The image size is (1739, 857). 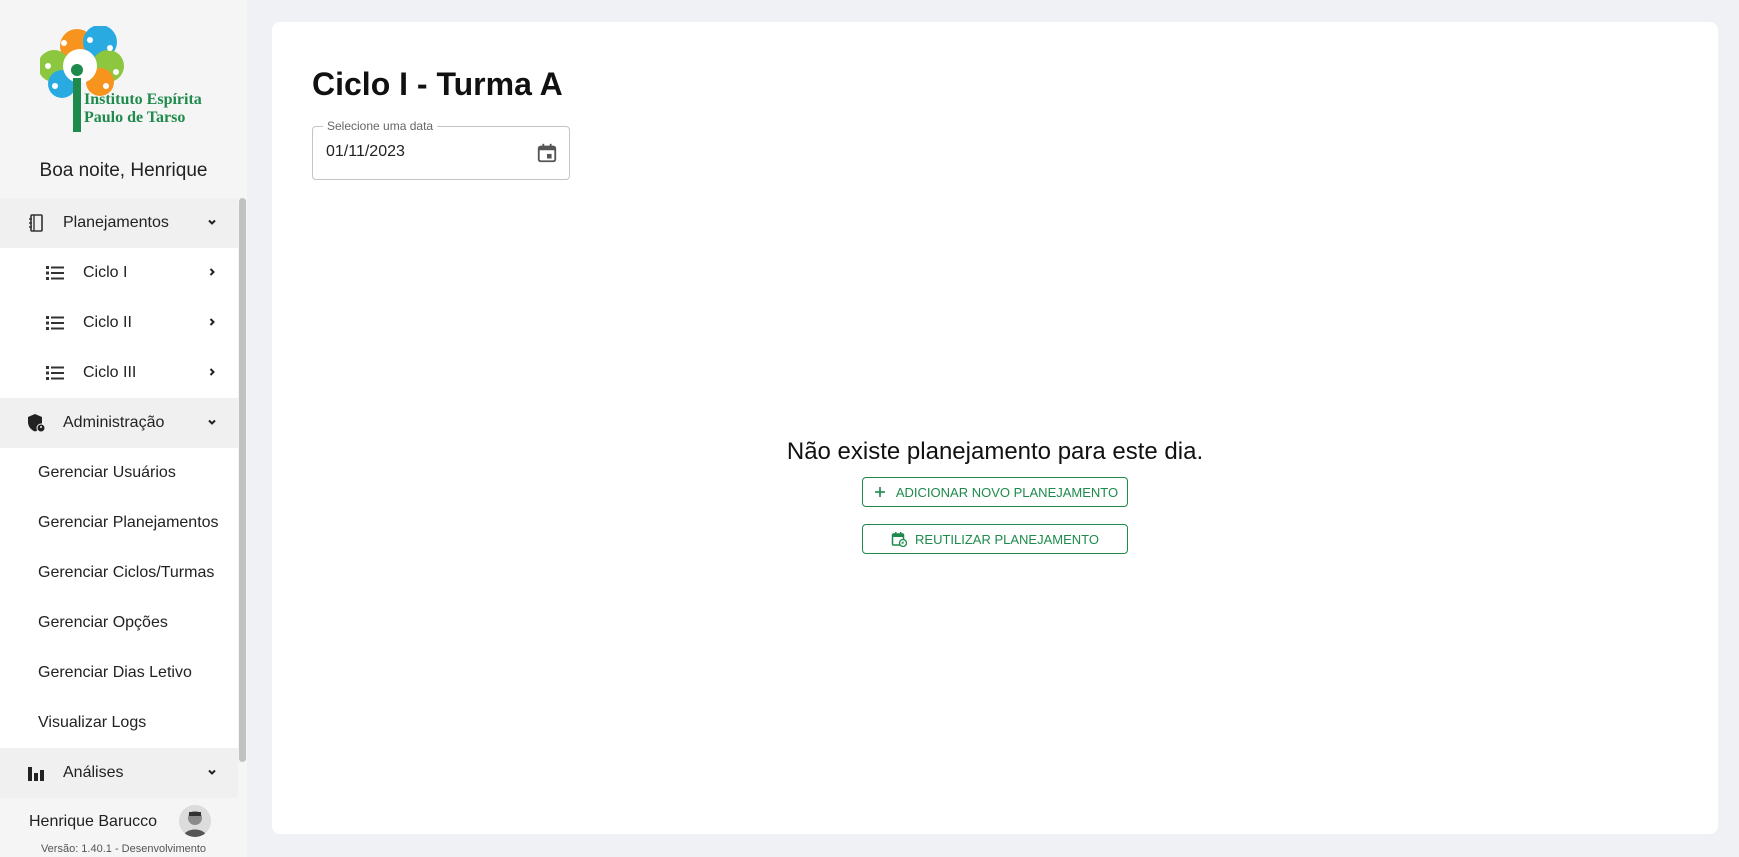 I want to click on sidebar-item-gerenciar-planejamentos: Gerenciar Planejamentos, so click(x=119, y=523).